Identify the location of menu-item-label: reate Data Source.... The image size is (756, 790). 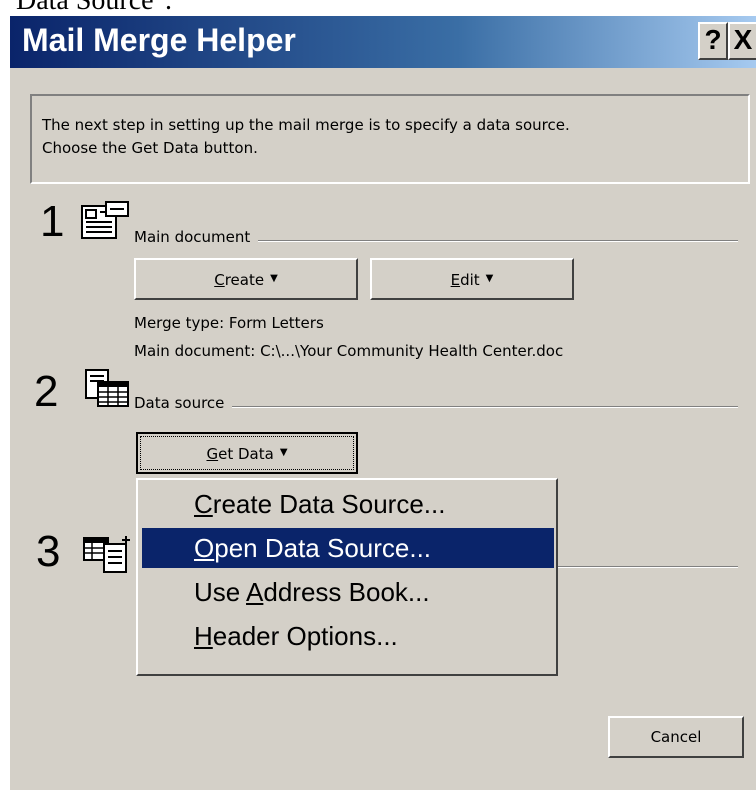
(329, 504).